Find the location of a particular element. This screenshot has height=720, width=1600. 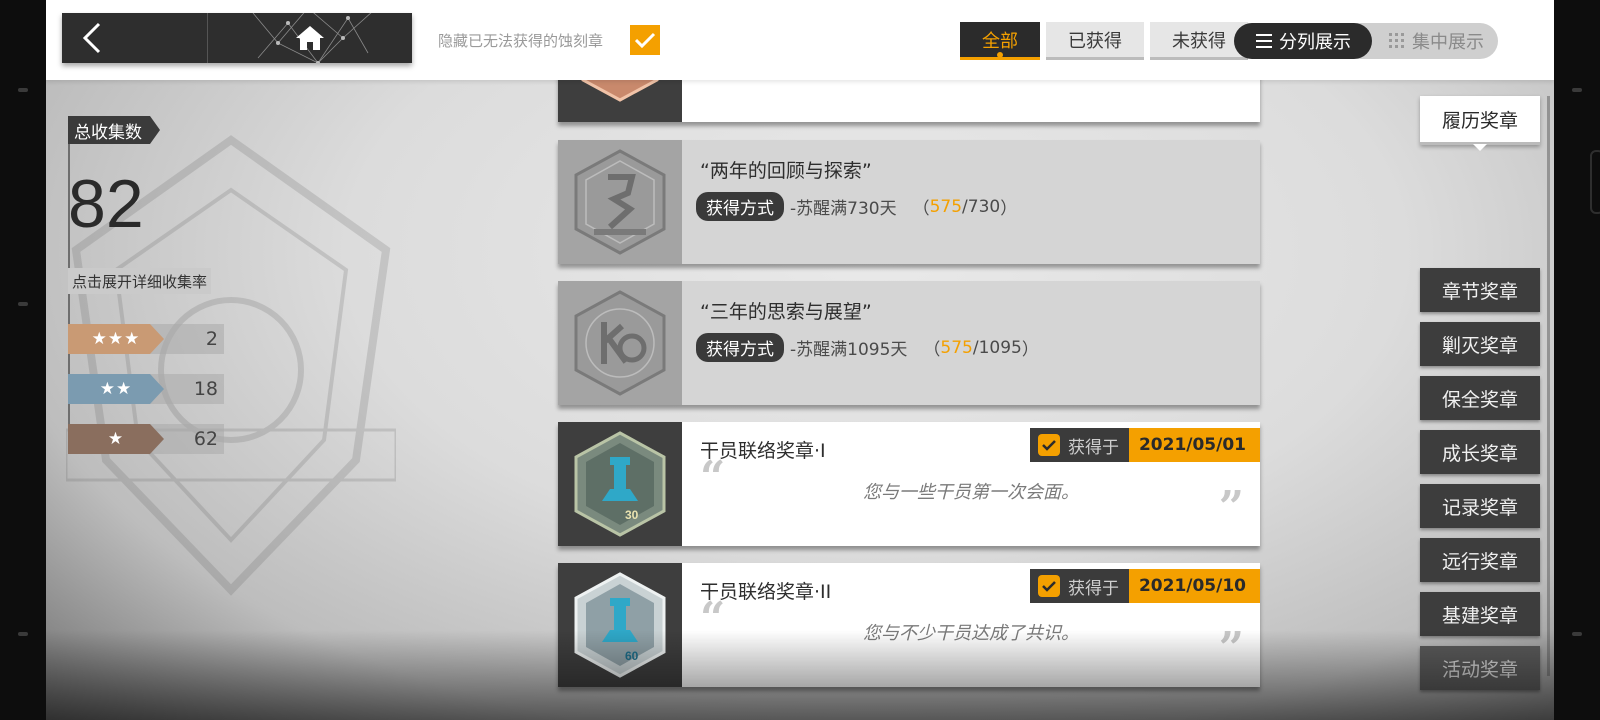

total-collection-count: 82 is located at coordinates (106, 204).